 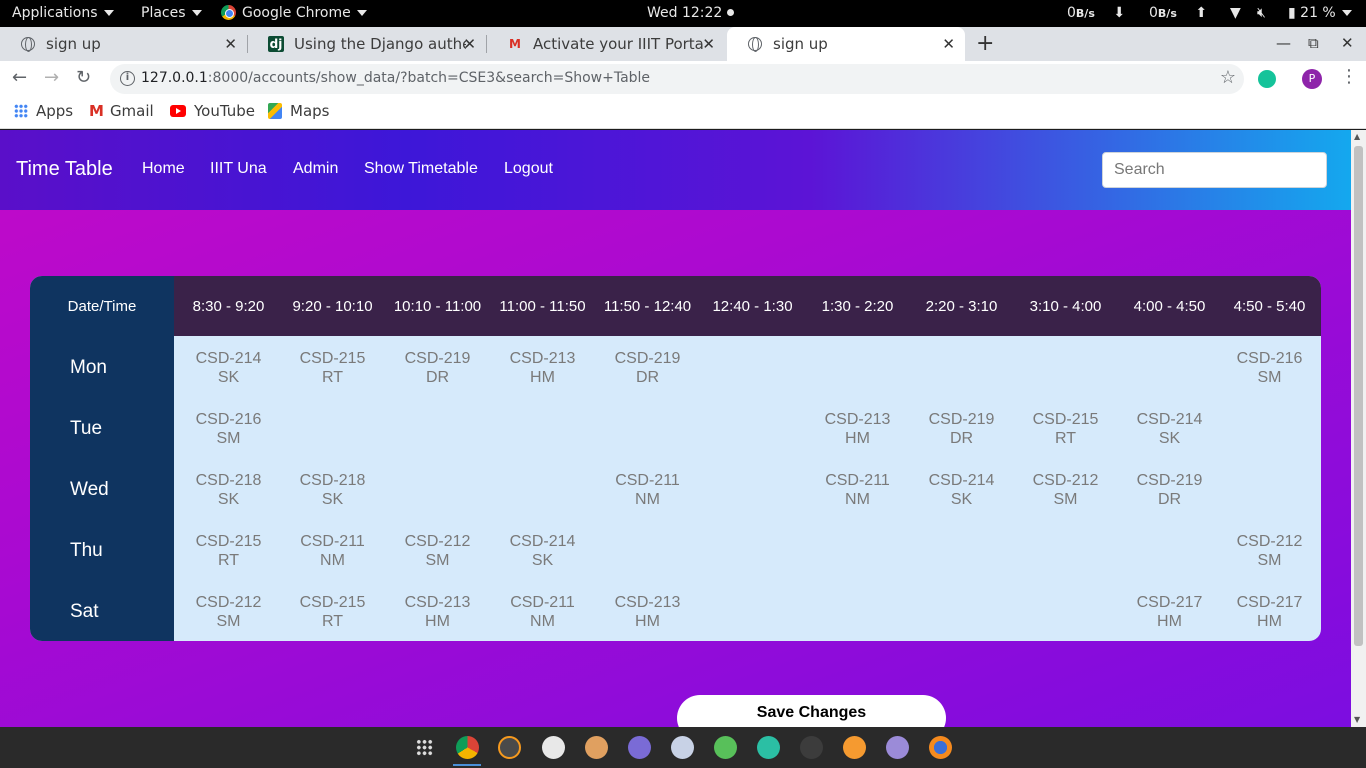 What do you see at coordinates (121, 111) in the screenshot?
I see `bookmark-gmail: M Gmail` at bounding box center [121, 111].